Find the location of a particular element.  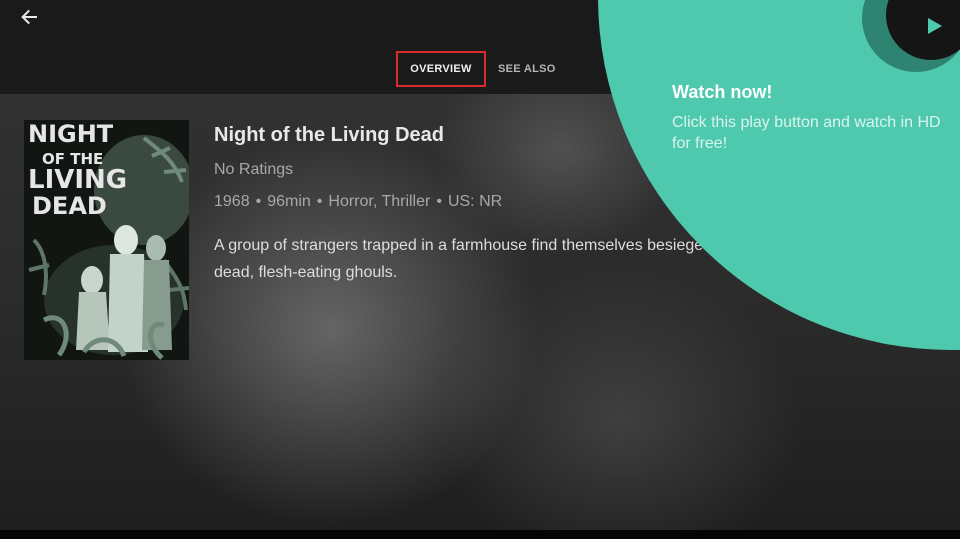

back-button is located at coordinates (29, 17).